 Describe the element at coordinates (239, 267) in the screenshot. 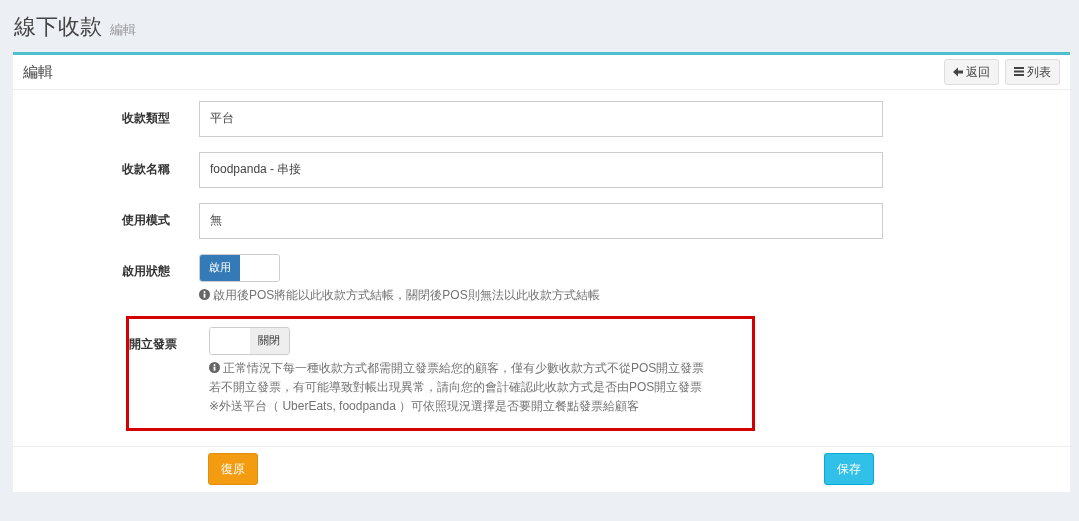

I see `toggle-switch: 啟用` at that location.